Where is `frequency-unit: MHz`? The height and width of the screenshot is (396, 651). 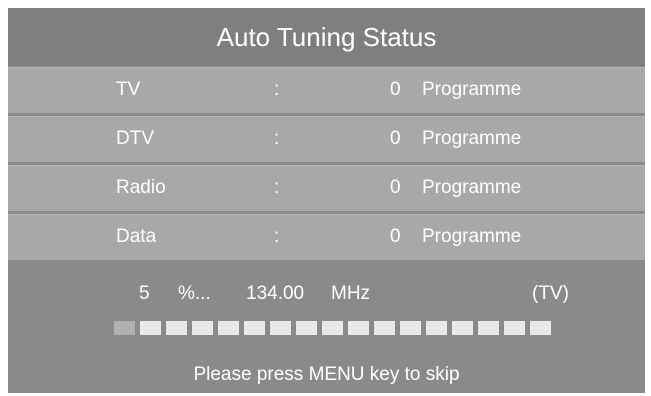
frequency-unit: MHz is located at coordinates (351, 293).